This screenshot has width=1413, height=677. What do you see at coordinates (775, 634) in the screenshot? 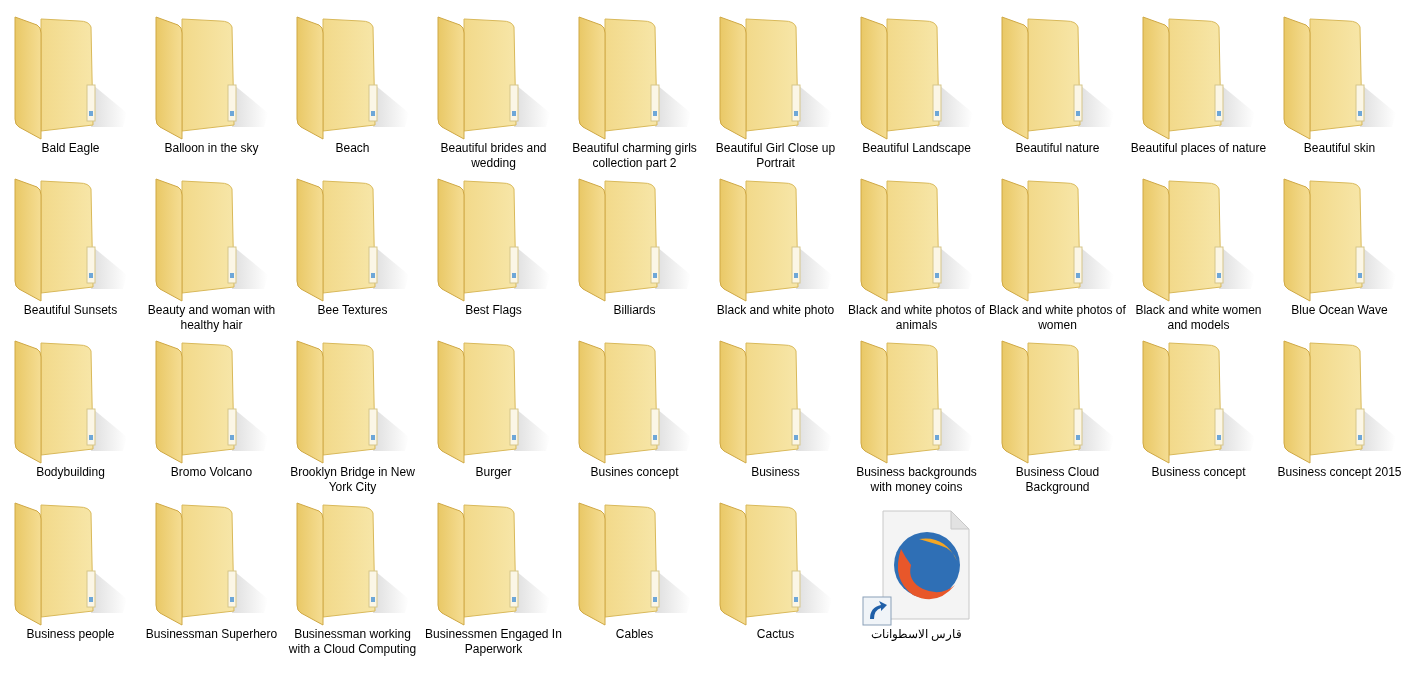
I see `file-name-label: Cactus` at bounding box center [775, 634].